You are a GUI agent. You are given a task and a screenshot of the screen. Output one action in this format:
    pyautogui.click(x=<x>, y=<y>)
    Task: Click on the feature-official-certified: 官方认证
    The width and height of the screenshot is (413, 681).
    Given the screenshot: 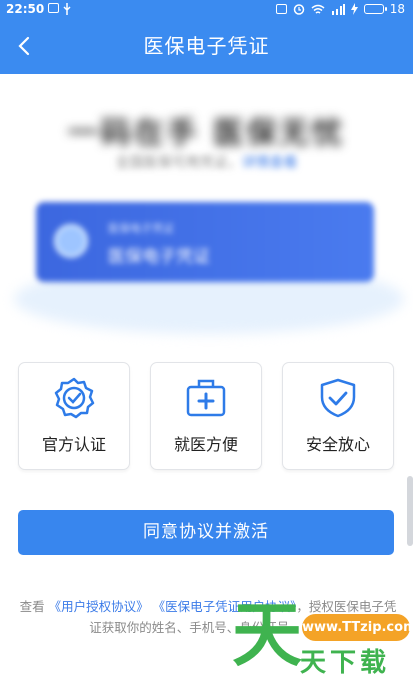 What is the action you would take?
    pyautogui.click(x=74, y=416)
    